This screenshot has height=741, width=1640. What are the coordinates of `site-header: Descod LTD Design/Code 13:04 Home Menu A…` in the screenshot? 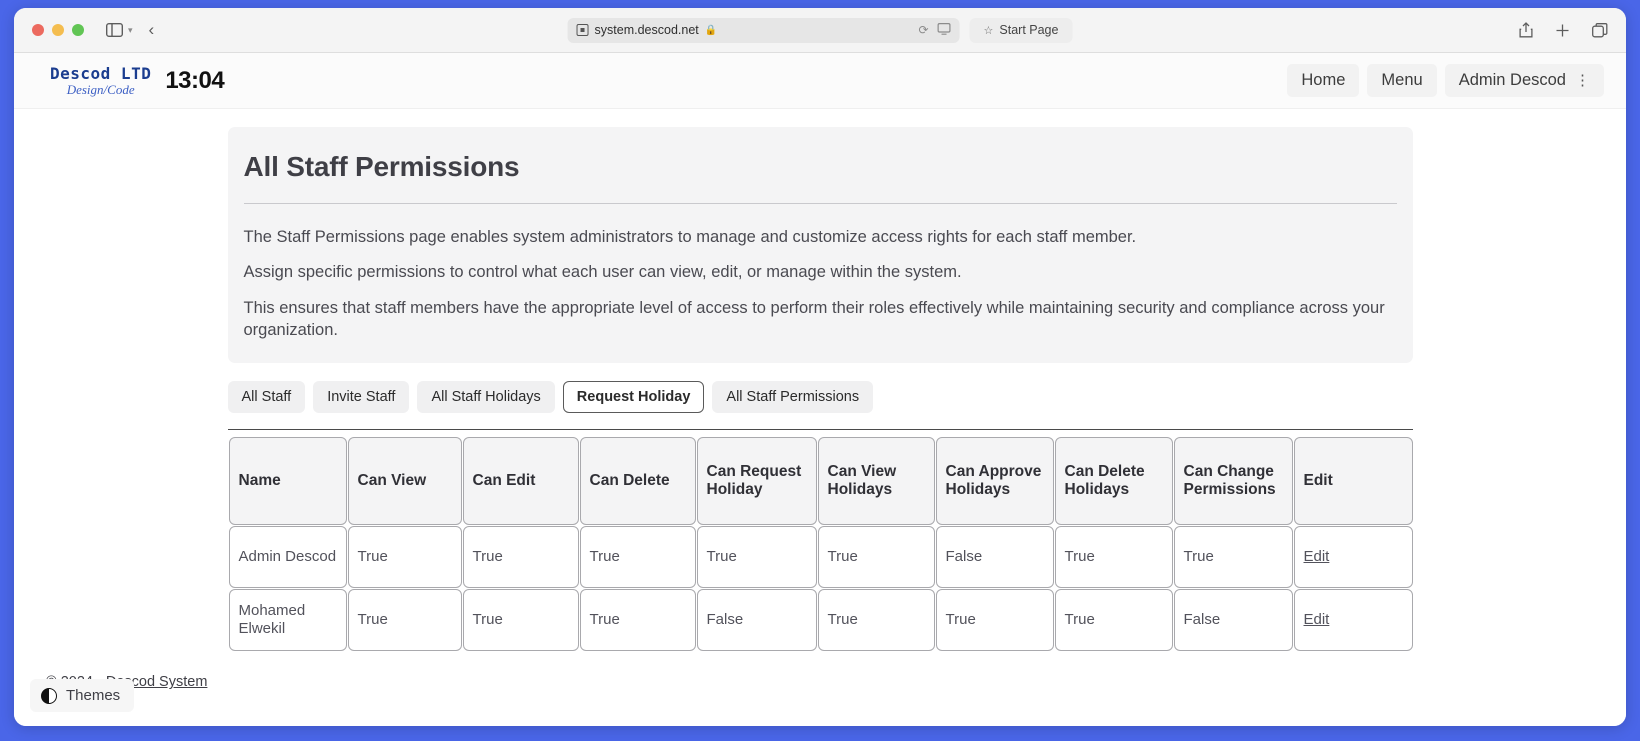 It's located at (820, 81).